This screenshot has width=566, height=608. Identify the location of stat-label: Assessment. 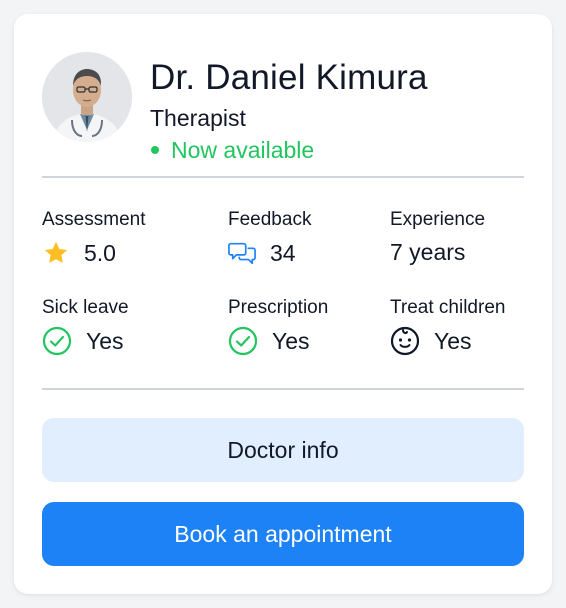
(94, 219).